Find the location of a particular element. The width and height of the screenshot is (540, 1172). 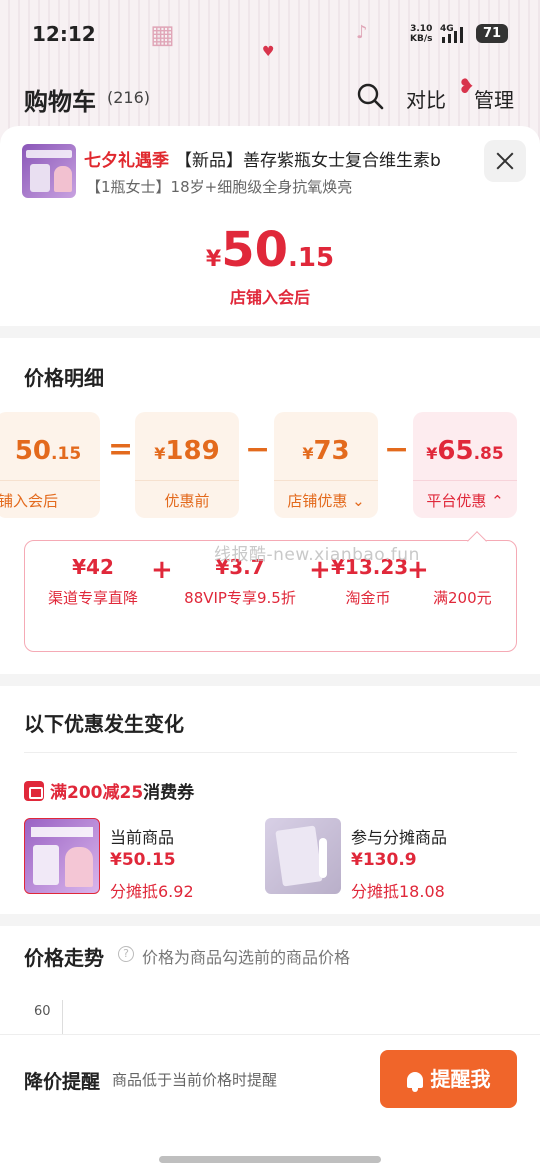

shared-product-price: ¥130.9 is located at coordinates (384, 860).